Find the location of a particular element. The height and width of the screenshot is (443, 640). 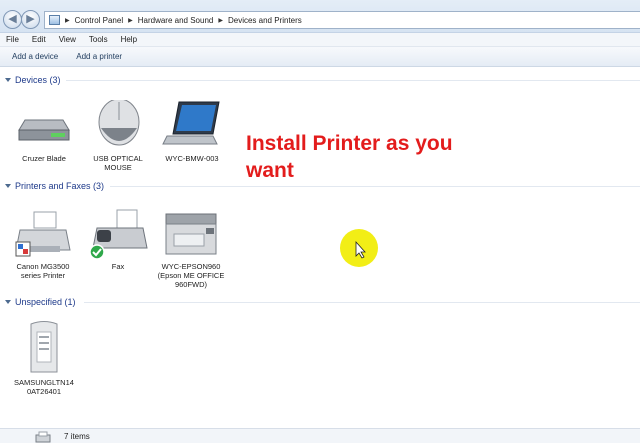

add-device-button: Add a device is located at coordinates (35, 56).